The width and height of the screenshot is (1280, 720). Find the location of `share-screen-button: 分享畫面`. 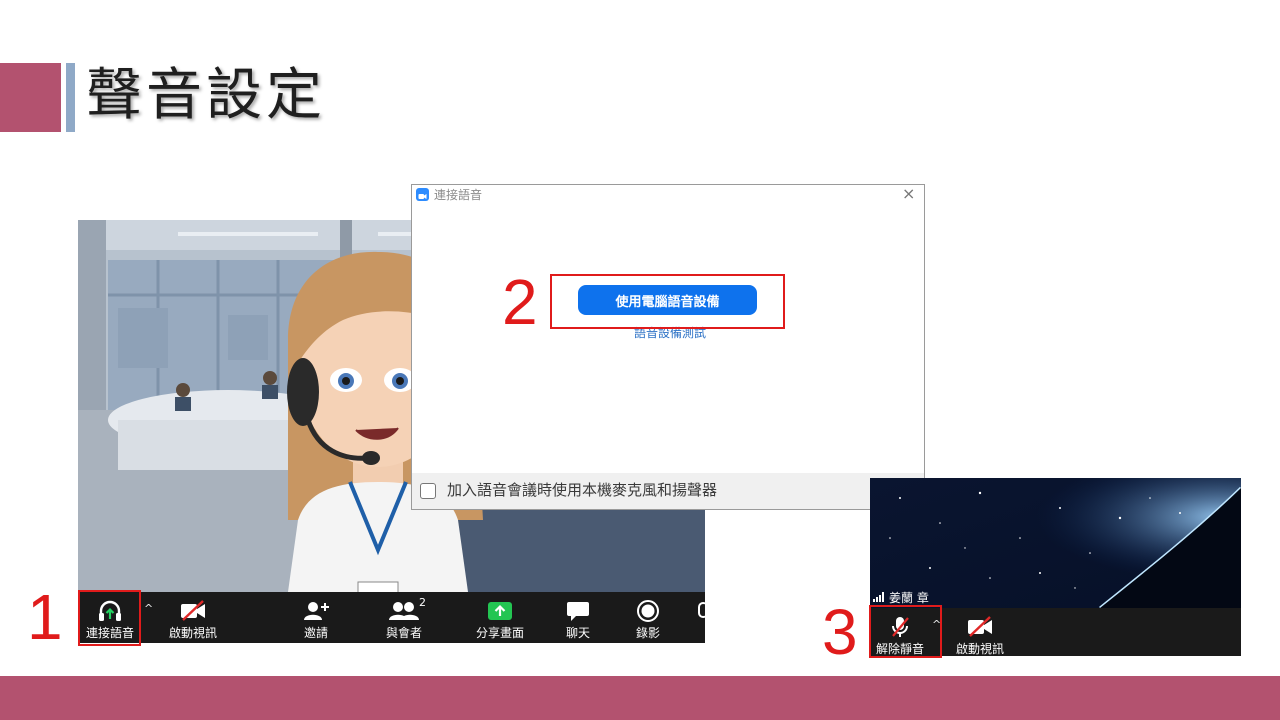

share-screen-button: 分享畫面 is located at coordinates (500, 617).